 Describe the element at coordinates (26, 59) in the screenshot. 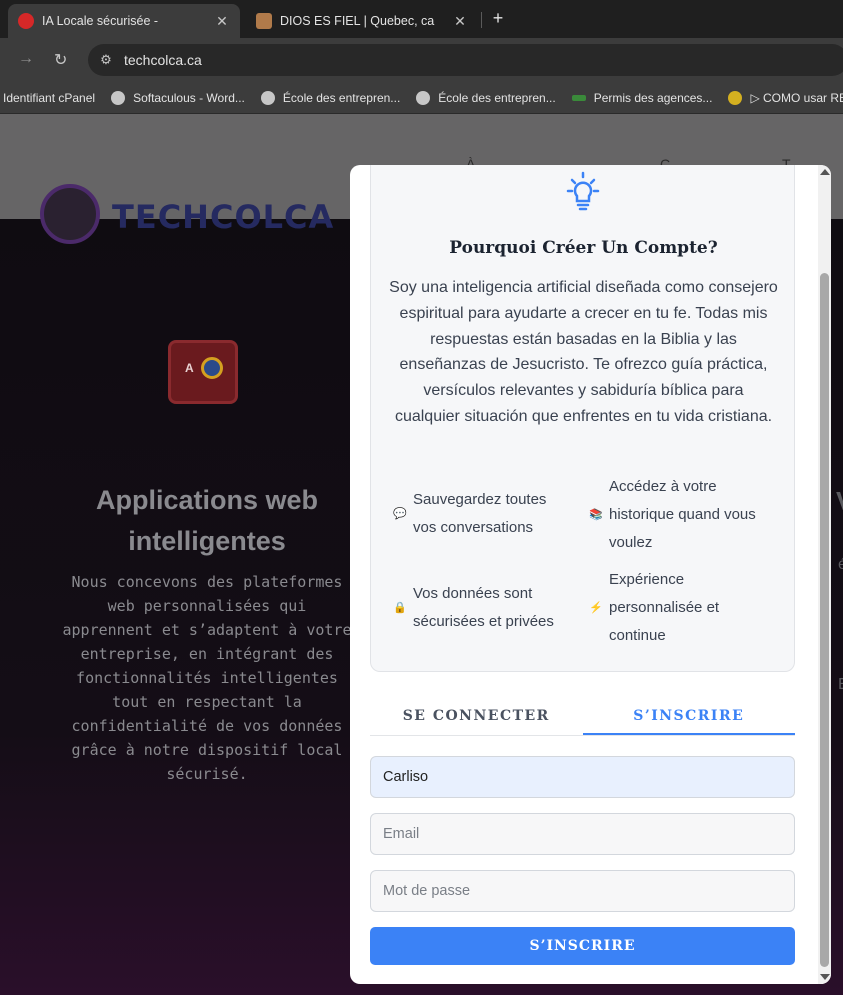

I see `forward-arrow-icon: →` at that location.